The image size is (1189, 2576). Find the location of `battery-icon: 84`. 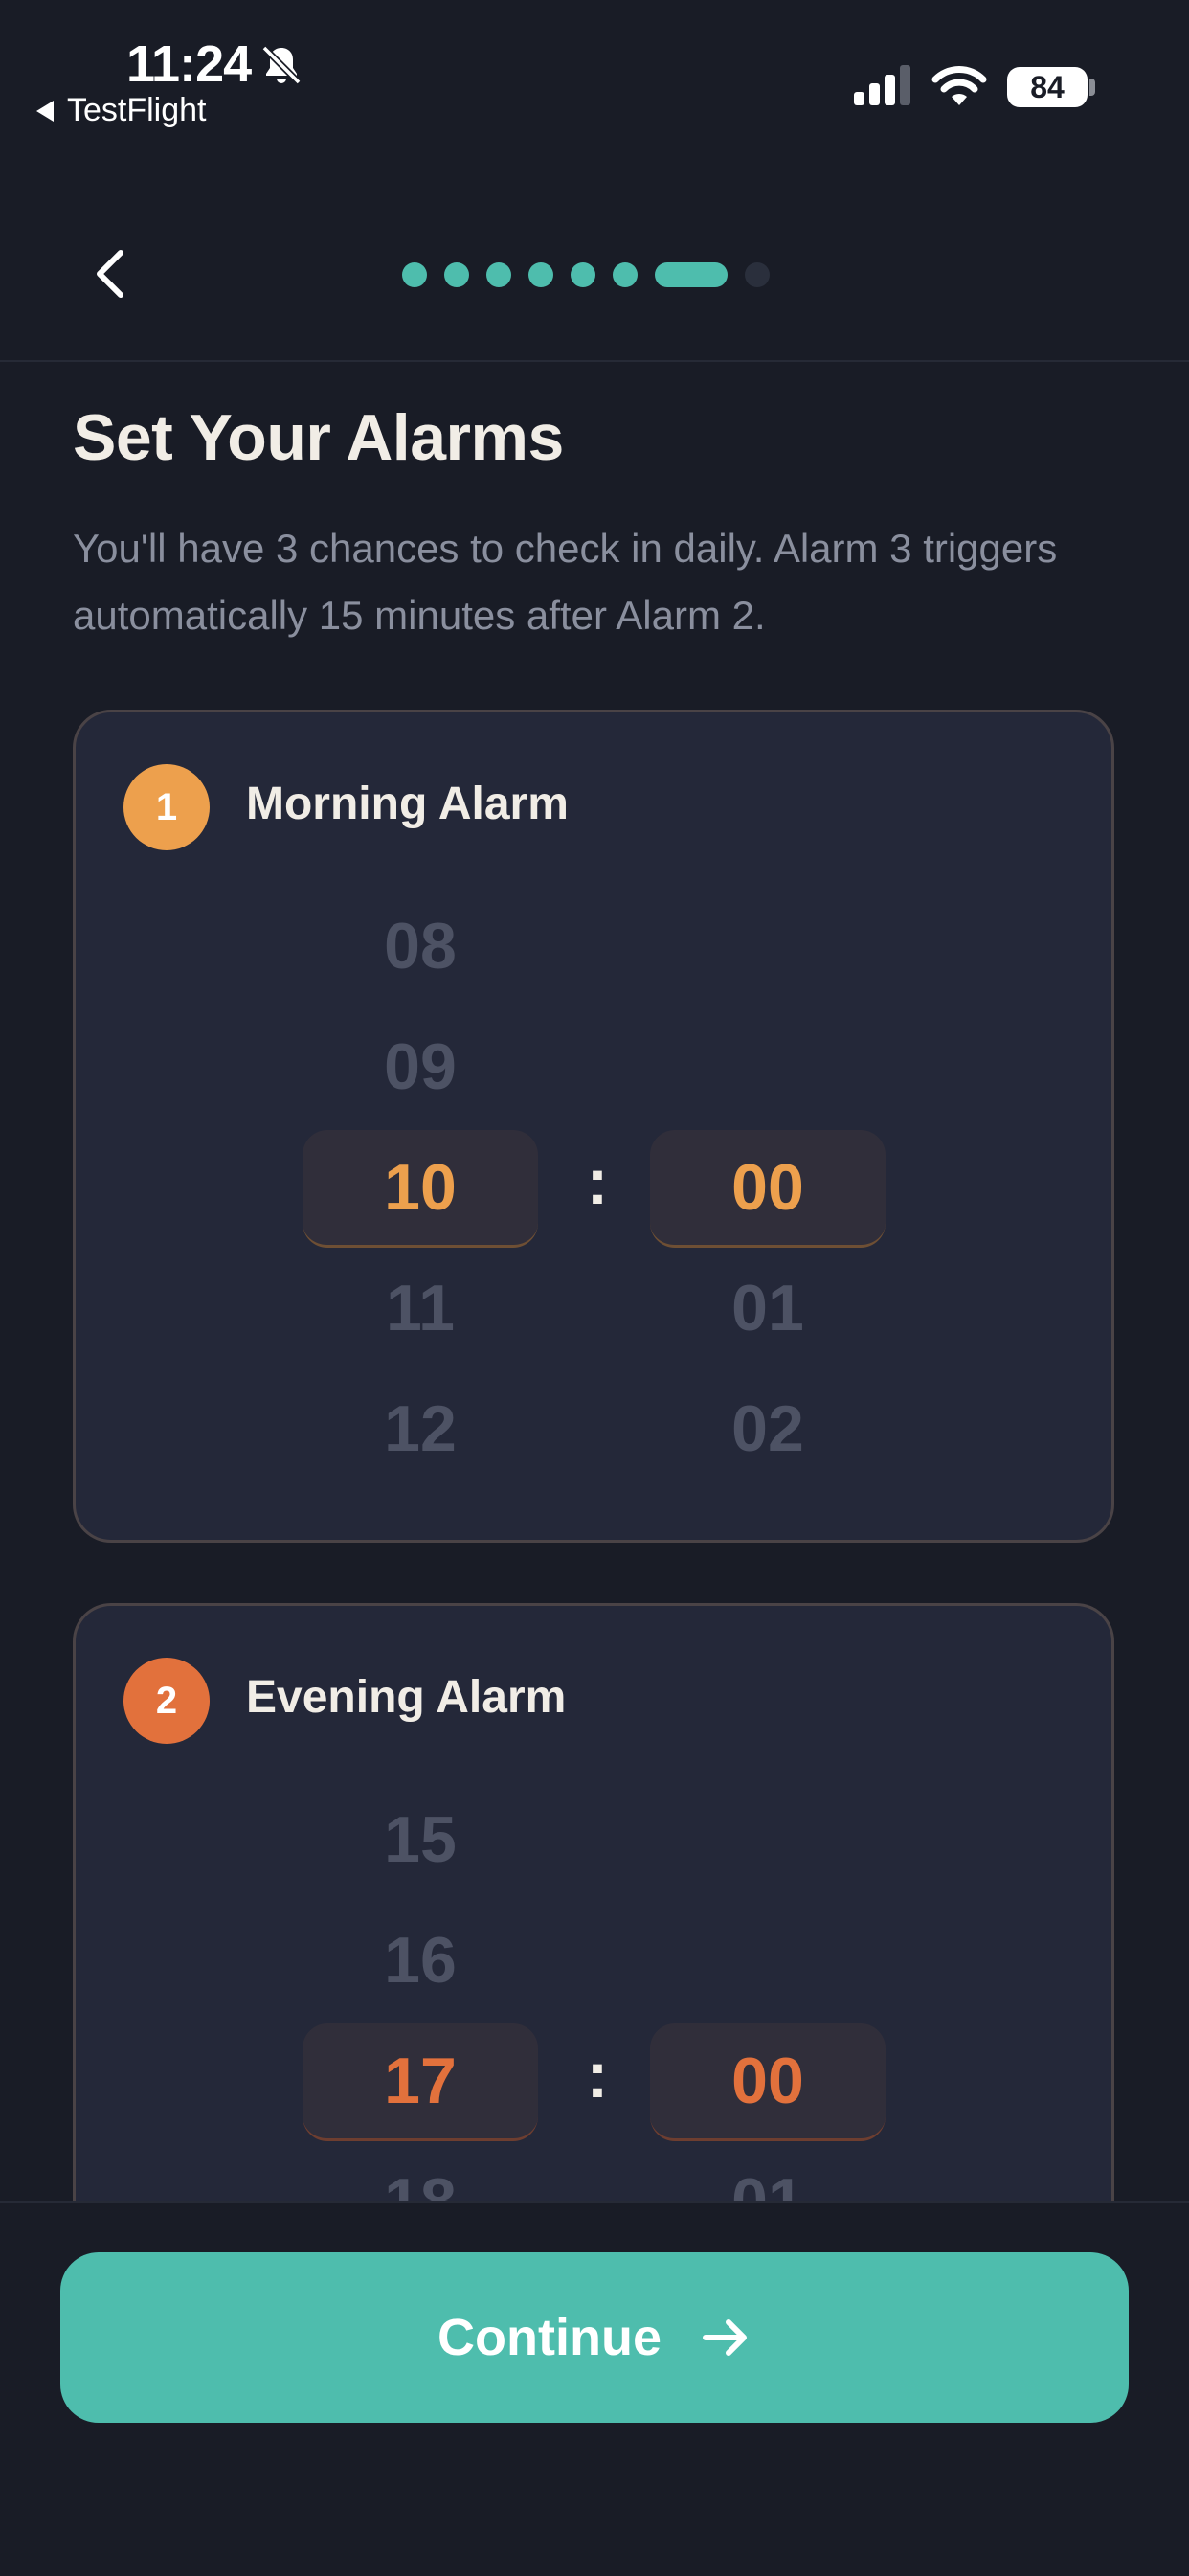

battery-icon: 84 is located at coordinates (1047, 87).